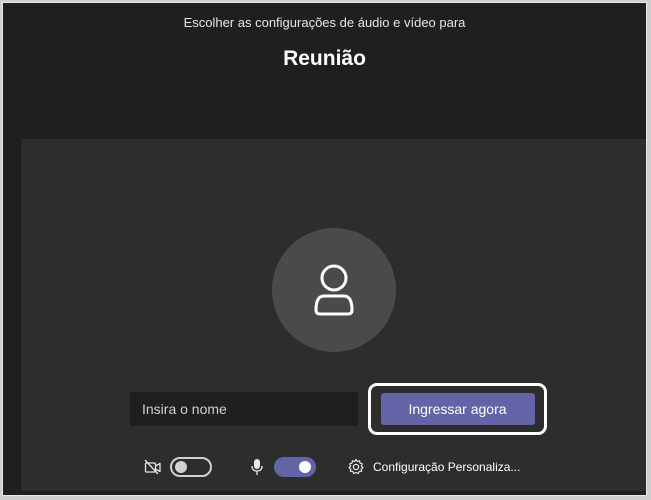 Image resolution: width=651 pixels, height=500 pixels. I want to click on microphone-toggle, so click(295, 467).